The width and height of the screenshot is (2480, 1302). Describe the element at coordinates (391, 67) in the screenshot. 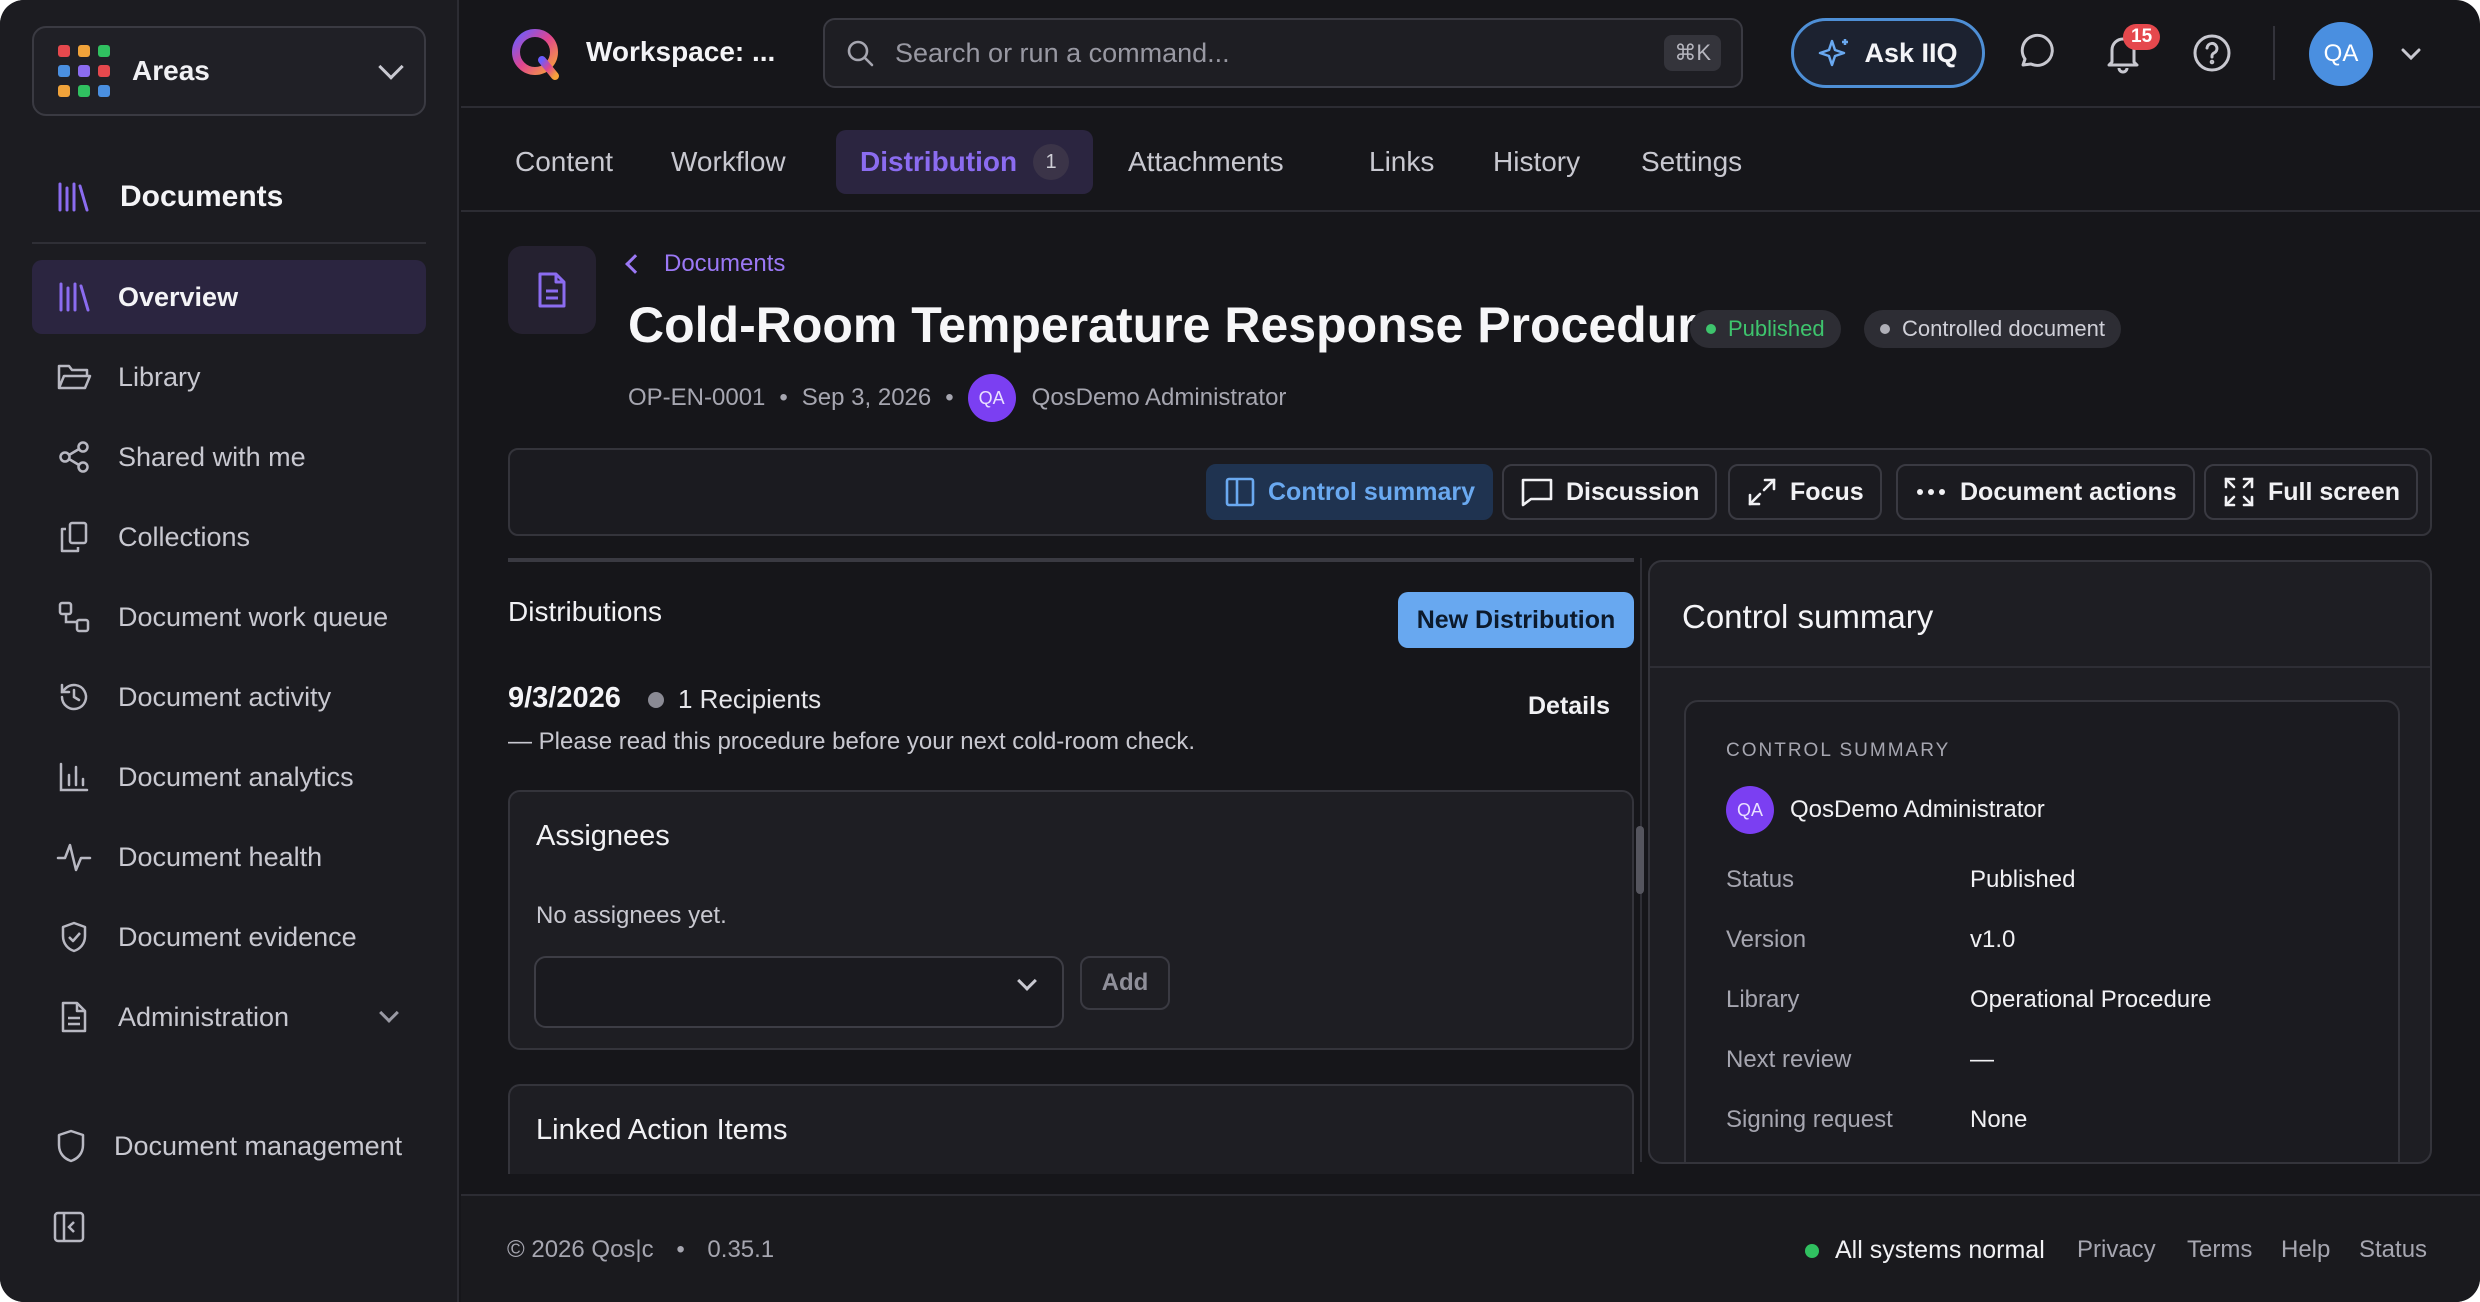

I see `chevron-down-icon` at that location.